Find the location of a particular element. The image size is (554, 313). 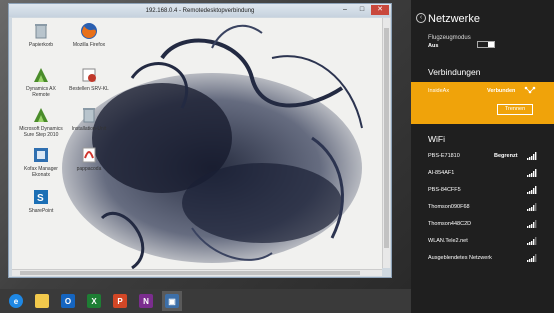

wifi-ssid: PBS-84CFF5 is located at coordinates (444, 190).